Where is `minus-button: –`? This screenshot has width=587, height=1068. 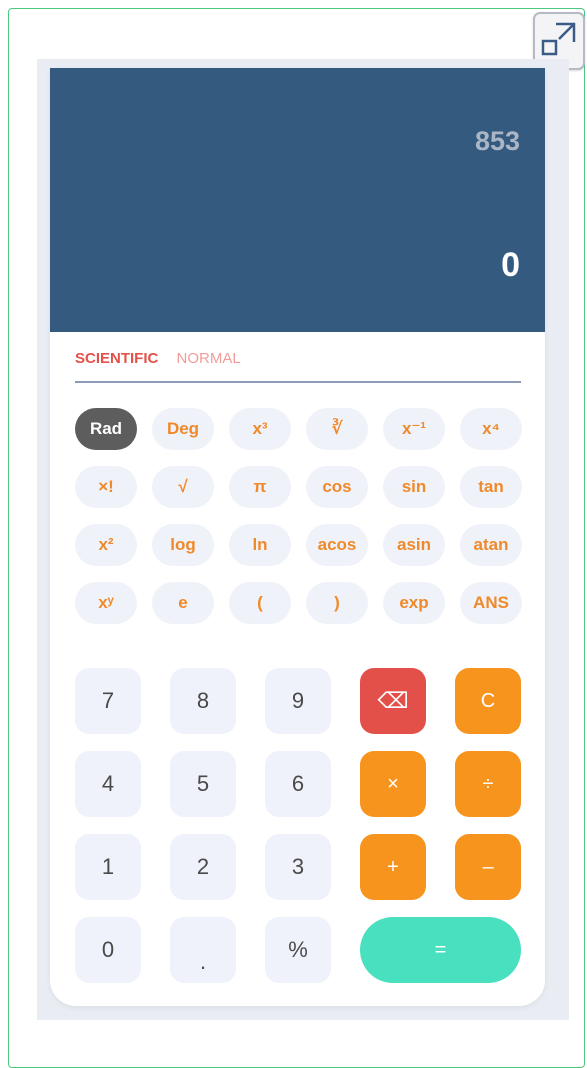
minus-button: – is located at coordinates (488, 867).